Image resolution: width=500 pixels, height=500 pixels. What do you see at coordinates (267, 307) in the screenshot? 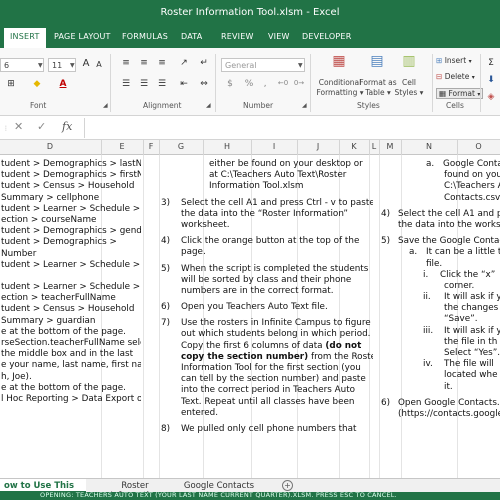
I see `step-6: 6) Open you Teachers Auto Text file.` at bounding box center [267, 307].